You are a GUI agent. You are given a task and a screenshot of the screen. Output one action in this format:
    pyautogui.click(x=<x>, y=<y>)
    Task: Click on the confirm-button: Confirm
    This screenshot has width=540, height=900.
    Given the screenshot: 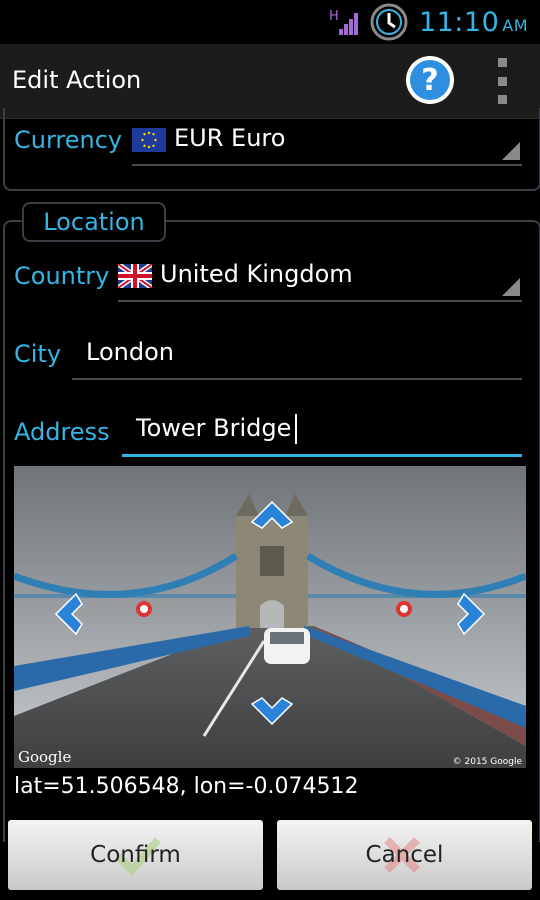 What is the action you would take?
    pyautogui.click(x=135, y=855)
    